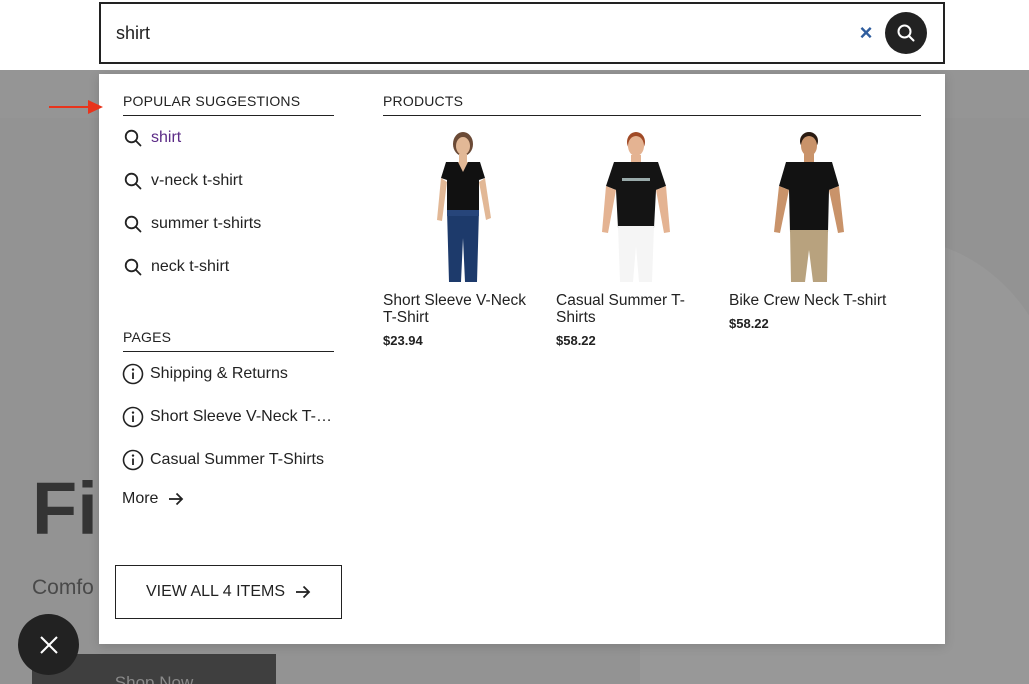 The width and height of the screenshot is (1029, 684). I want to click on products-title: PRODUCTS, so click(652, 104).